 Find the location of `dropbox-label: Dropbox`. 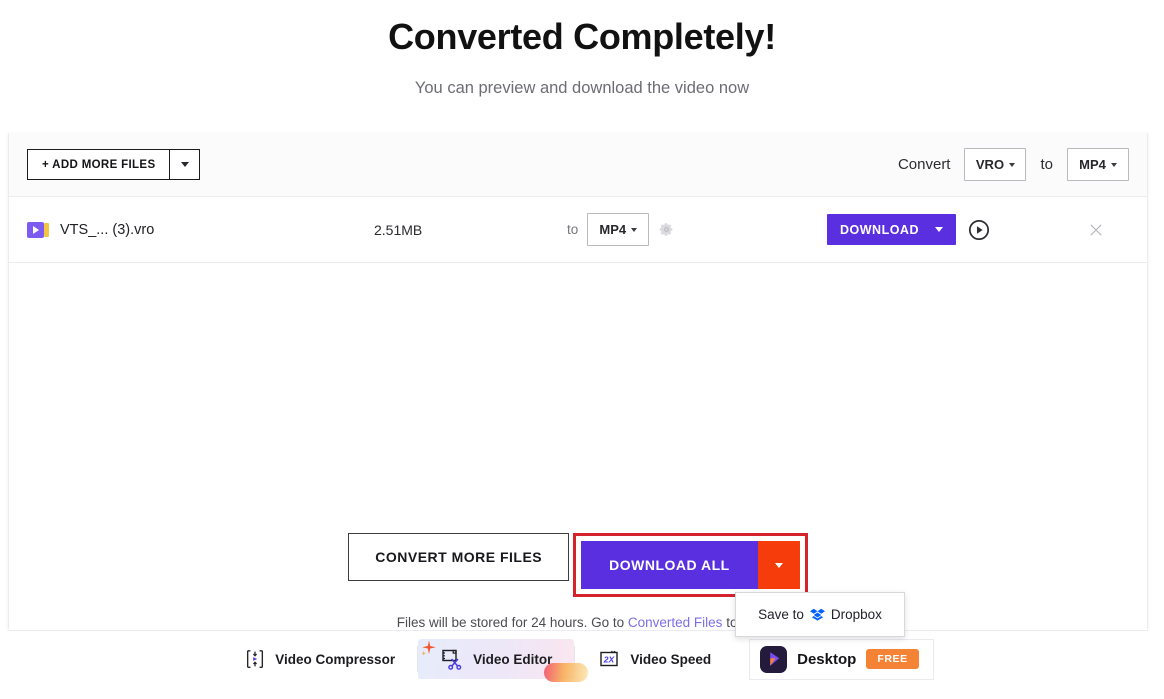

dropbox-label: Dropbox is located at coordinates (856, 614).